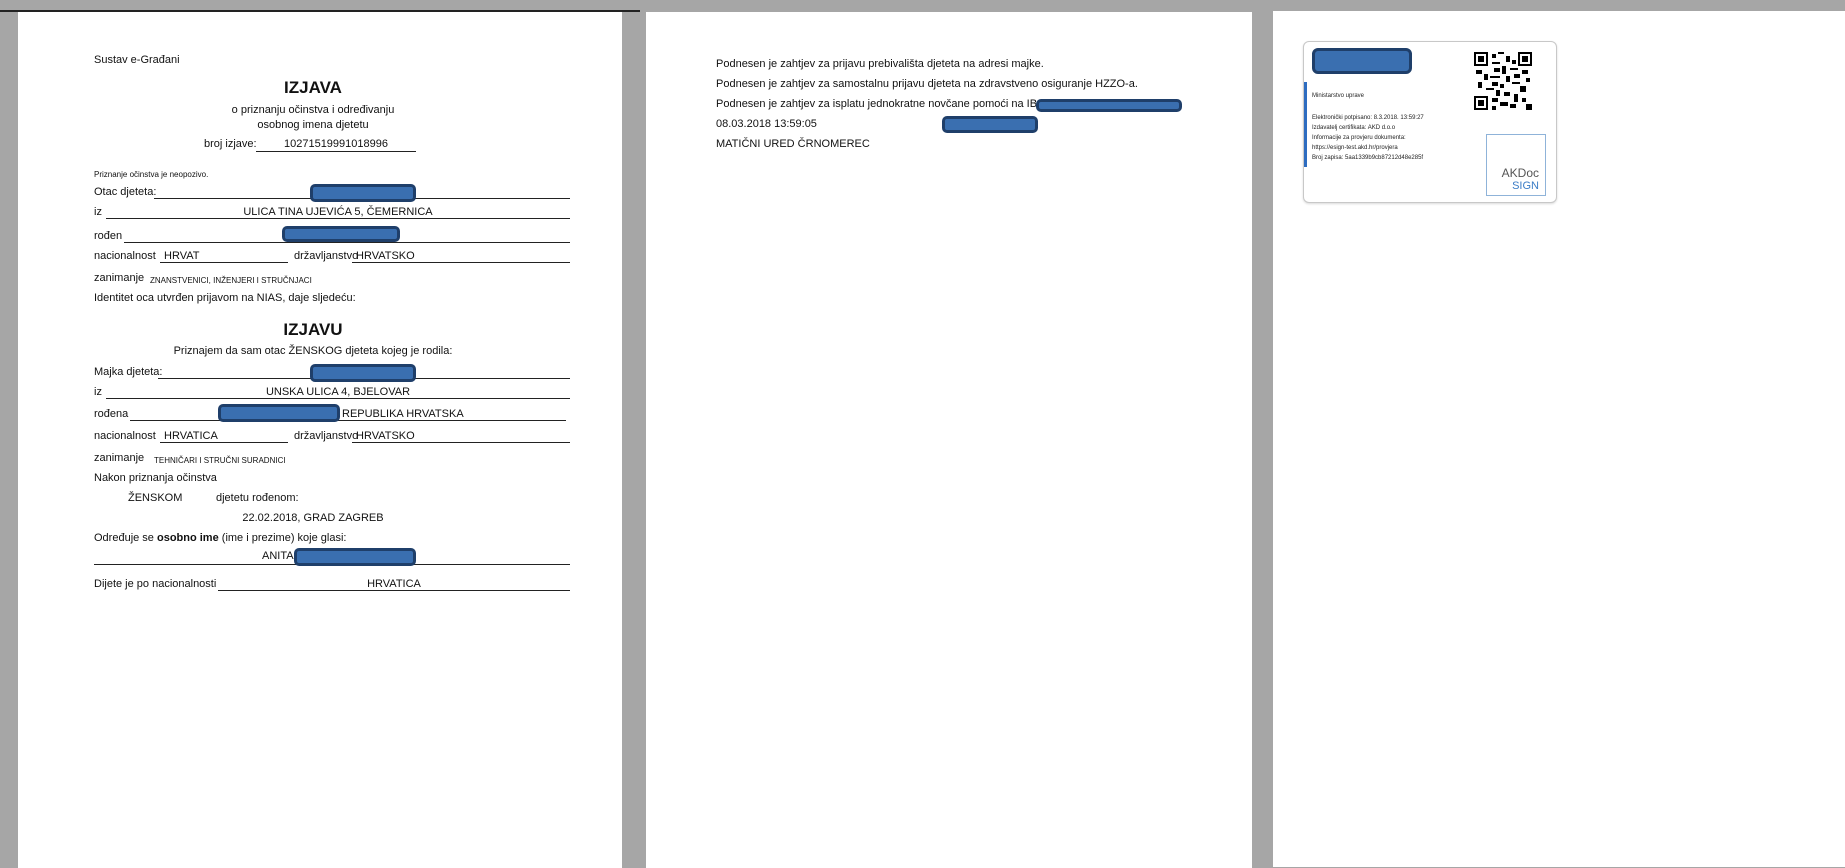 Image resolution: width=1845 pixels, height=868 pixels. I want to click on zan-label-2: zanimanje, so click(119, 458).